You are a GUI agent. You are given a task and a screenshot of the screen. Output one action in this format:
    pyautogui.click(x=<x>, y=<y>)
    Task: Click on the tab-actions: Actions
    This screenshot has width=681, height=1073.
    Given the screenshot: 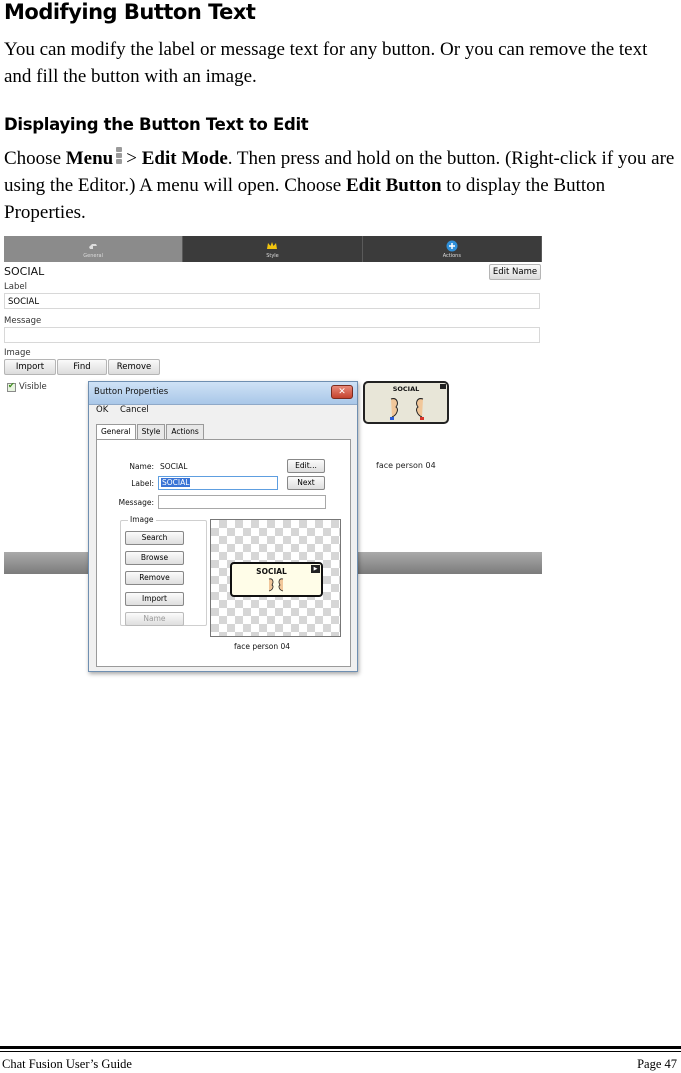 What is the action you would take?
    pyautogui.click(x=185, y=431)
    